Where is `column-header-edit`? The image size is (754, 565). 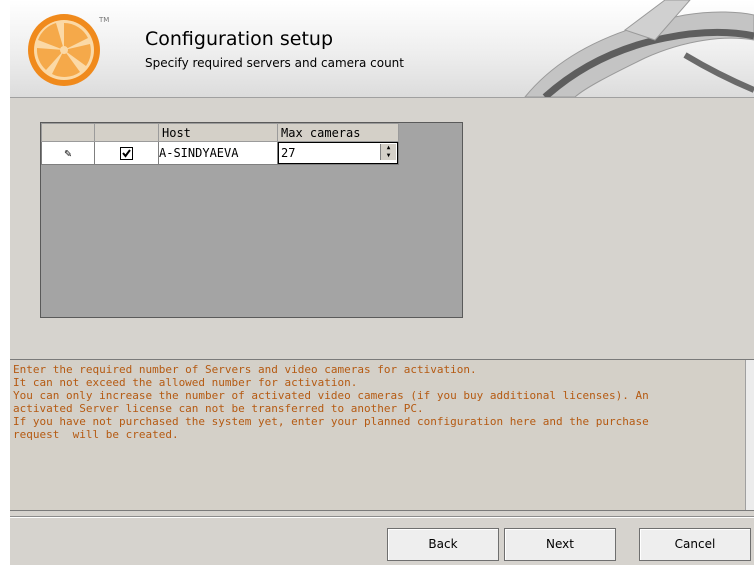 column-header-edit is located at coordinates (68, 132).